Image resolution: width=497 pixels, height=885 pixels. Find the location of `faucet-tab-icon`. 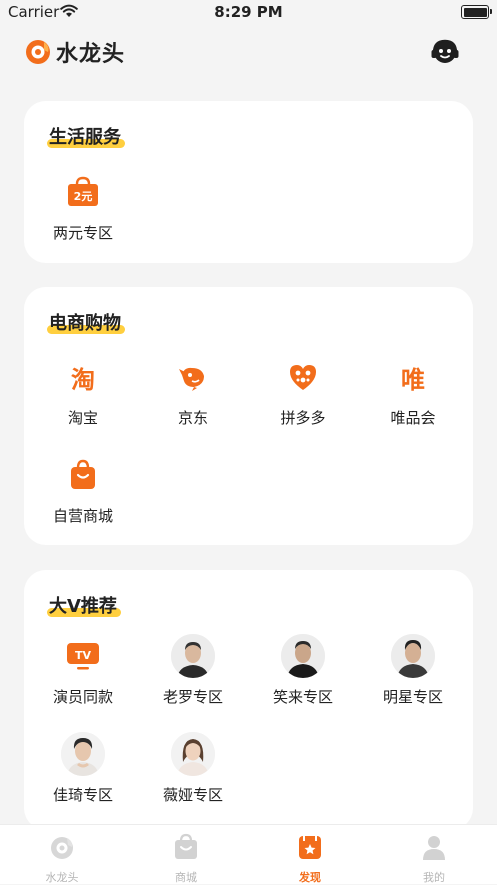

faucet-tab-icon is located at coordinates (62, 848).